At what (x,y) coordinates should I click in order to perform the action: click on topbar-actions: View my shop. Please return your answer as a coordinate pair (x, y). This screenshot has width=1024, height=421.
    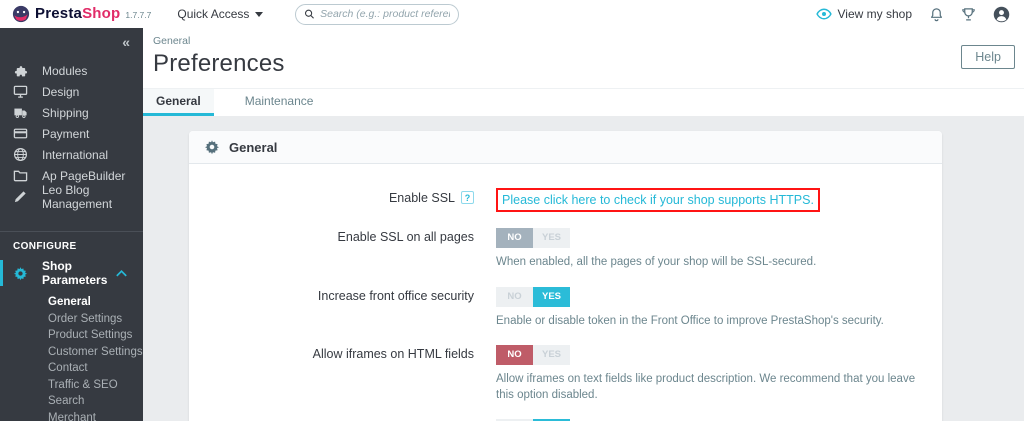
    Looking at the image, I should click on (919, 14).